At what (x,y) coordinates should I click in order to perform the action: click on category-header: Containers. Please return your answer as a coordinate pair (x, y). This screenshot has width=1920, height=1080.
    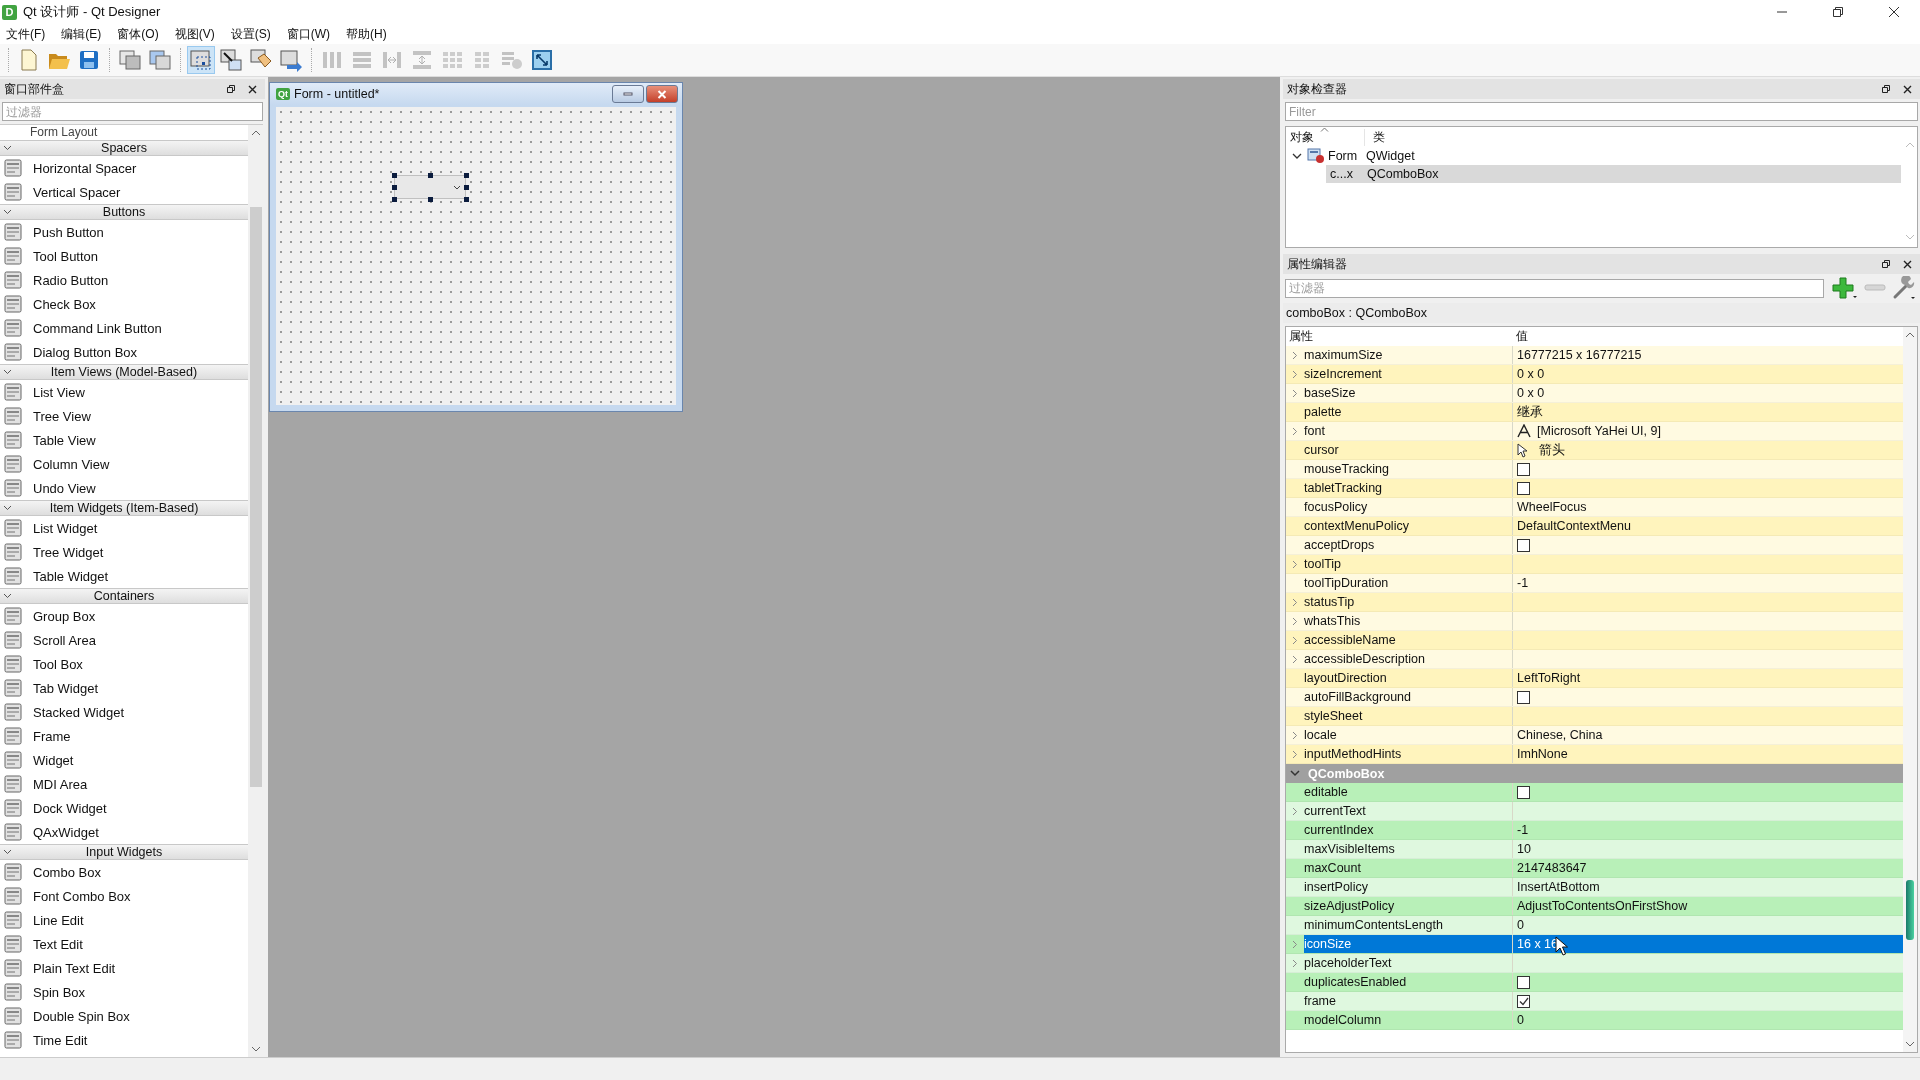
    Looking at the image, I should click on (124, 596).